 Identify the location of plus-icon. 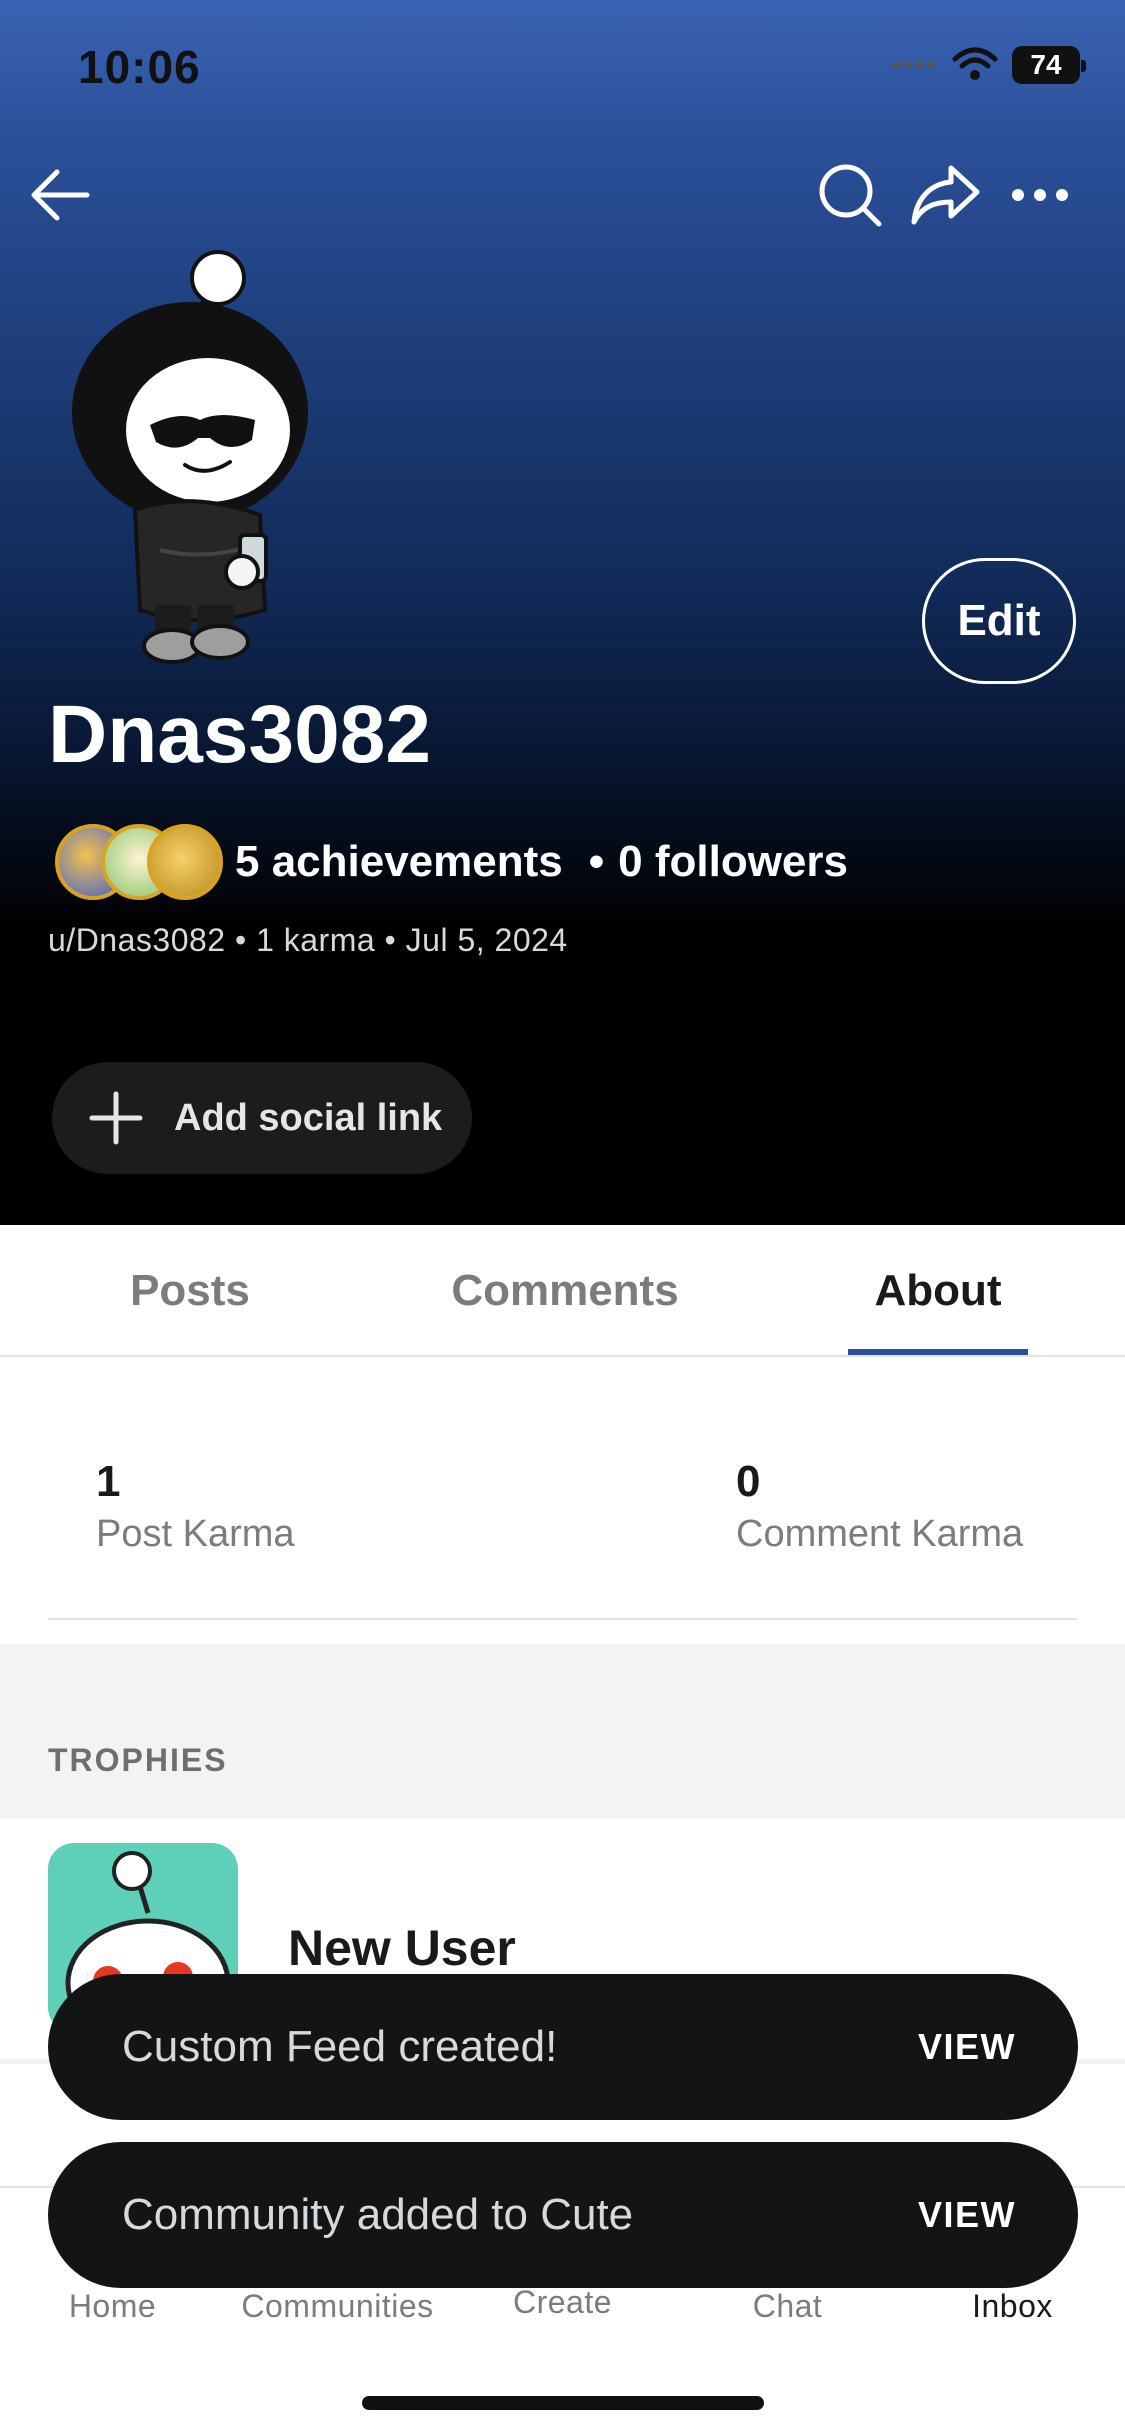
(116, 1118).